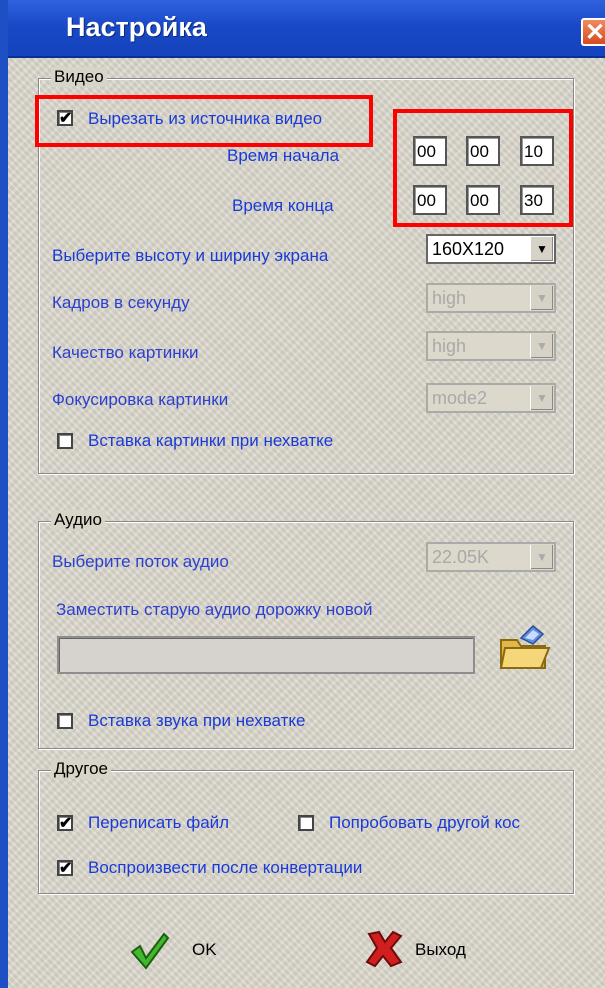  What do you see at coordinates (121, 302) in the screenshot?
I see `fps-label: Кадров в секунду` at bounding box center [121, 302].